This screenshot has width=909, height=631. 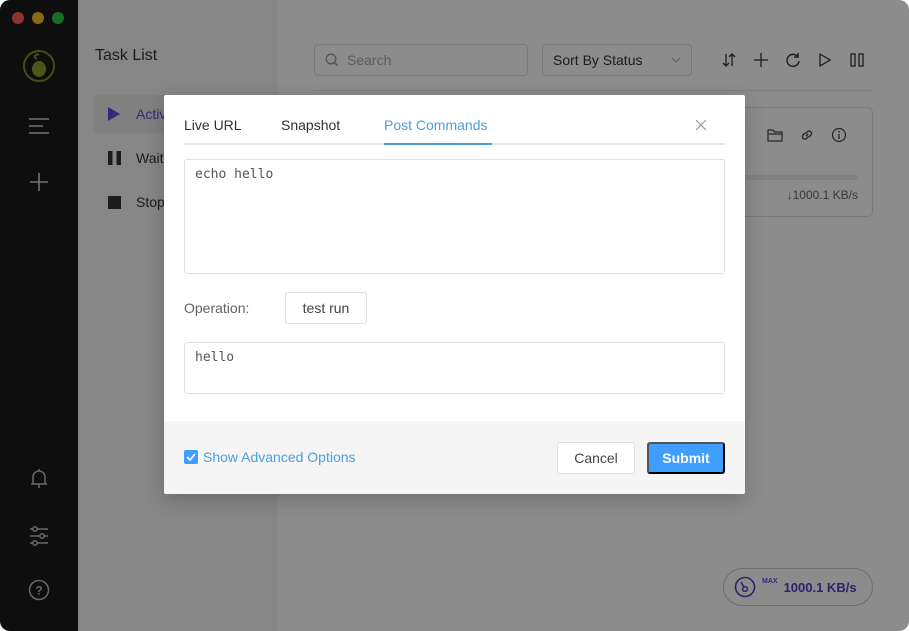 What do you see at coordinates (454, 216) in the screenshot?
I see `post-command-input: echo hello` at bounding box center [454, 216].